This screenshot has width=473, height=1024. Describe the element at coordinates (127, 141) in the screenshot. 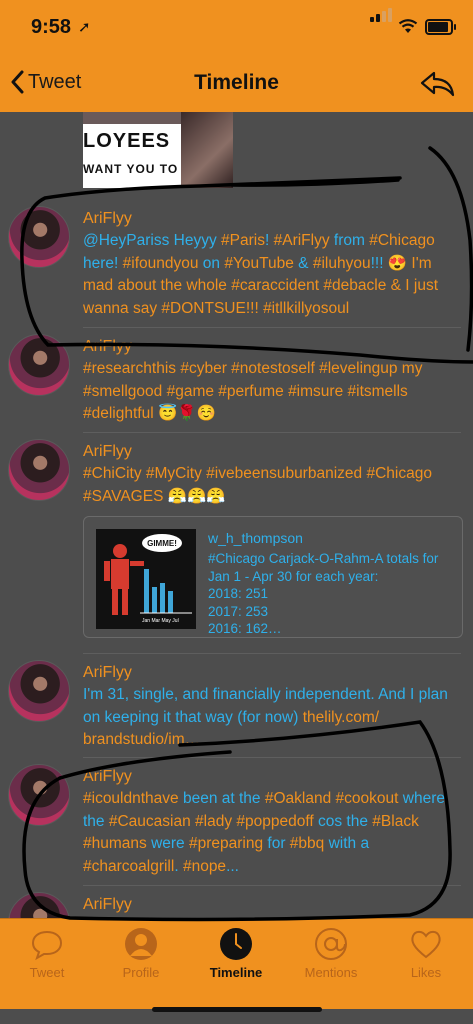

I see `media-image-text: LOYEES` at that location.